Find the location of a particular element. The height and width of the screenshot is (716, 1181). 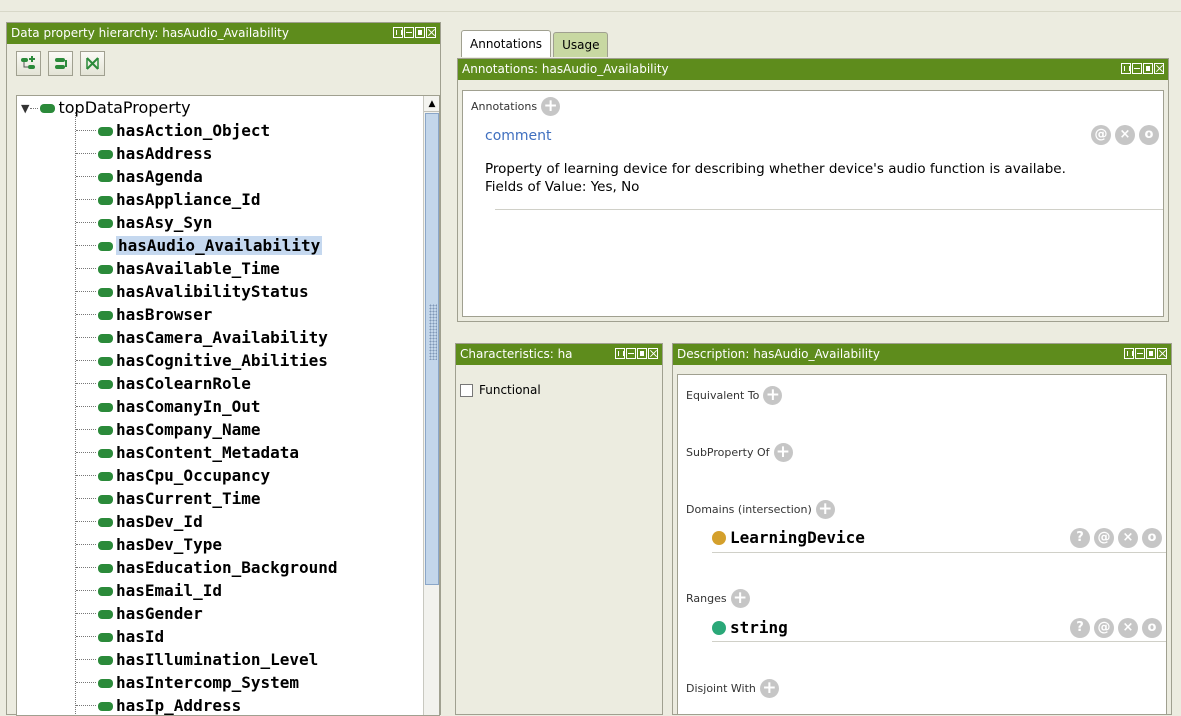

tree-root-node: ▼ topDataProperty is located at coordinates (220, 107).